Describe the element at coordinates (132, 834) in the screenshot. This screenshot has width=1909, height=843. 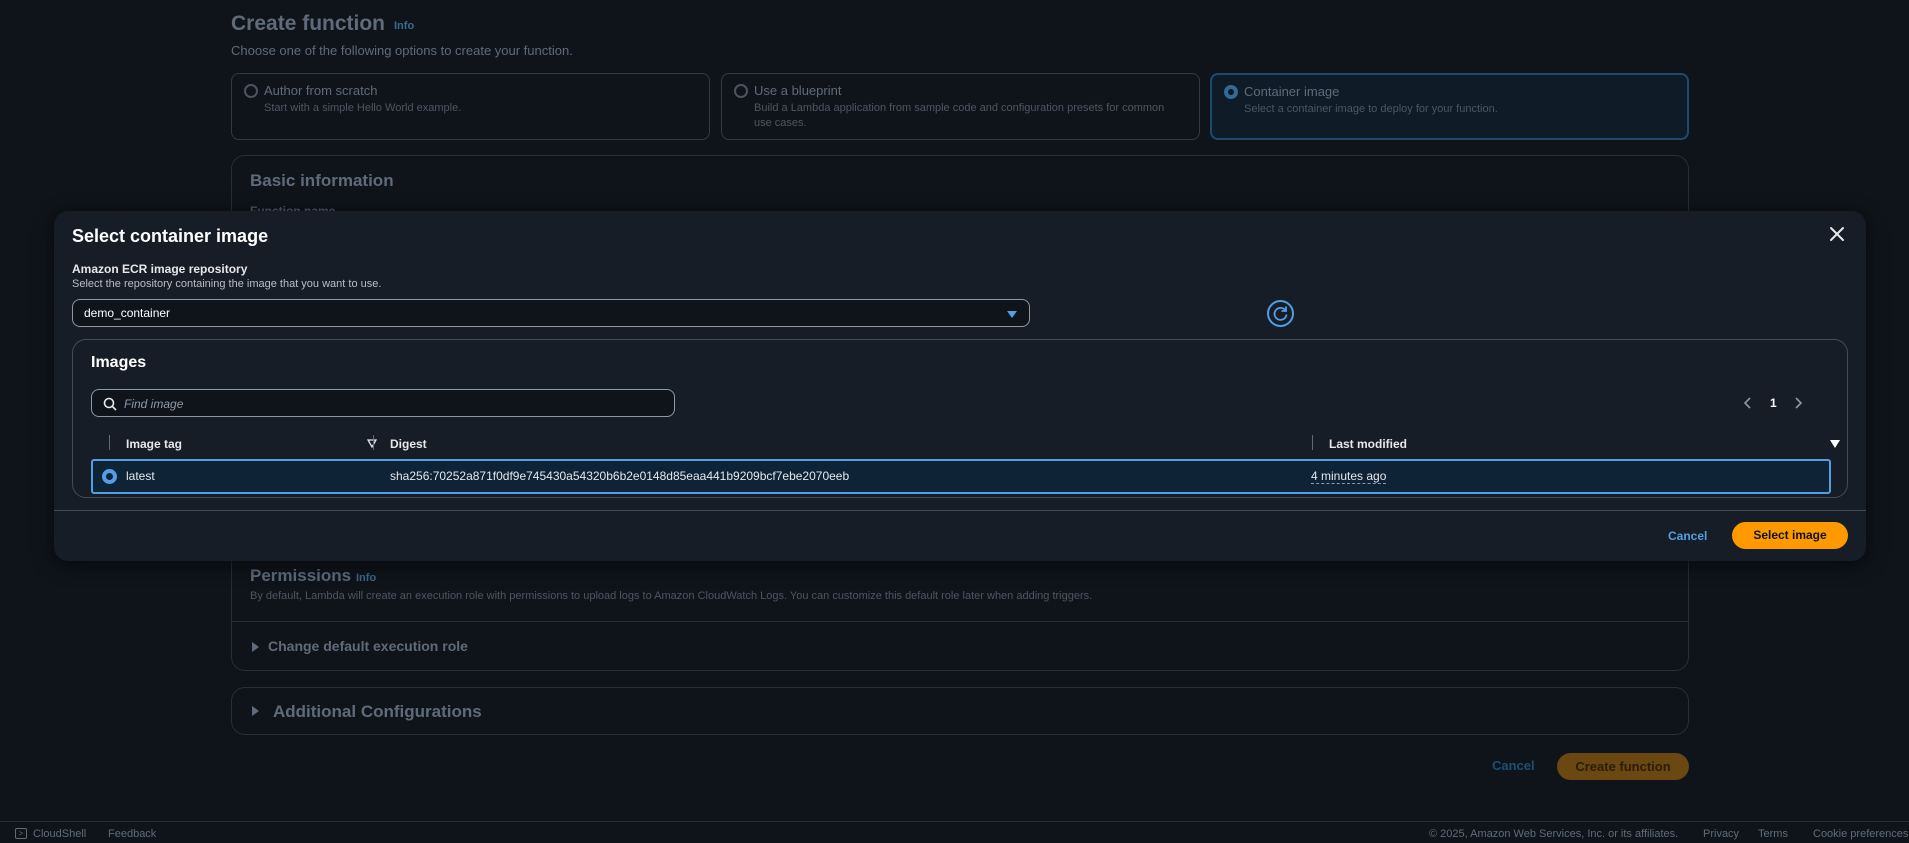
I see `feedback-link: Feedback` at that location.